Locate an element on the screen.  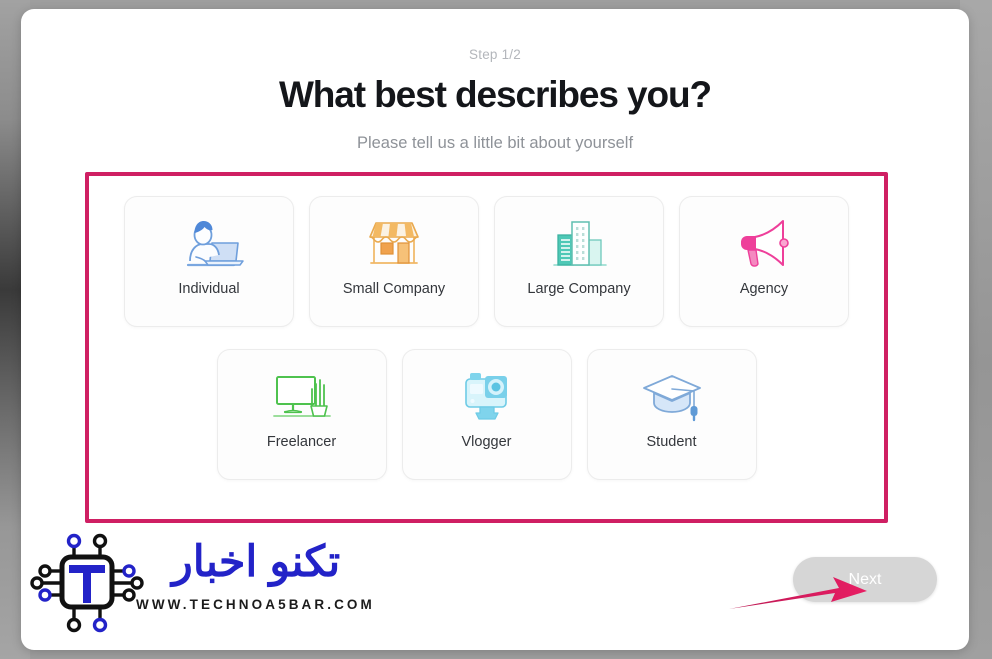
option-card-small-company: Small Company is located at coordinates (394, 261).